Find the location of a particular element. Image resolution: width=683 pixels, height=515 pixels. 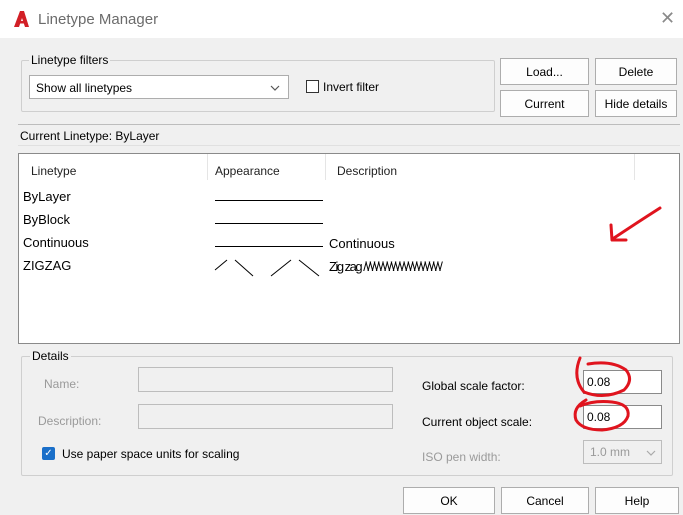

name-field is located at coordinates (265, 379).